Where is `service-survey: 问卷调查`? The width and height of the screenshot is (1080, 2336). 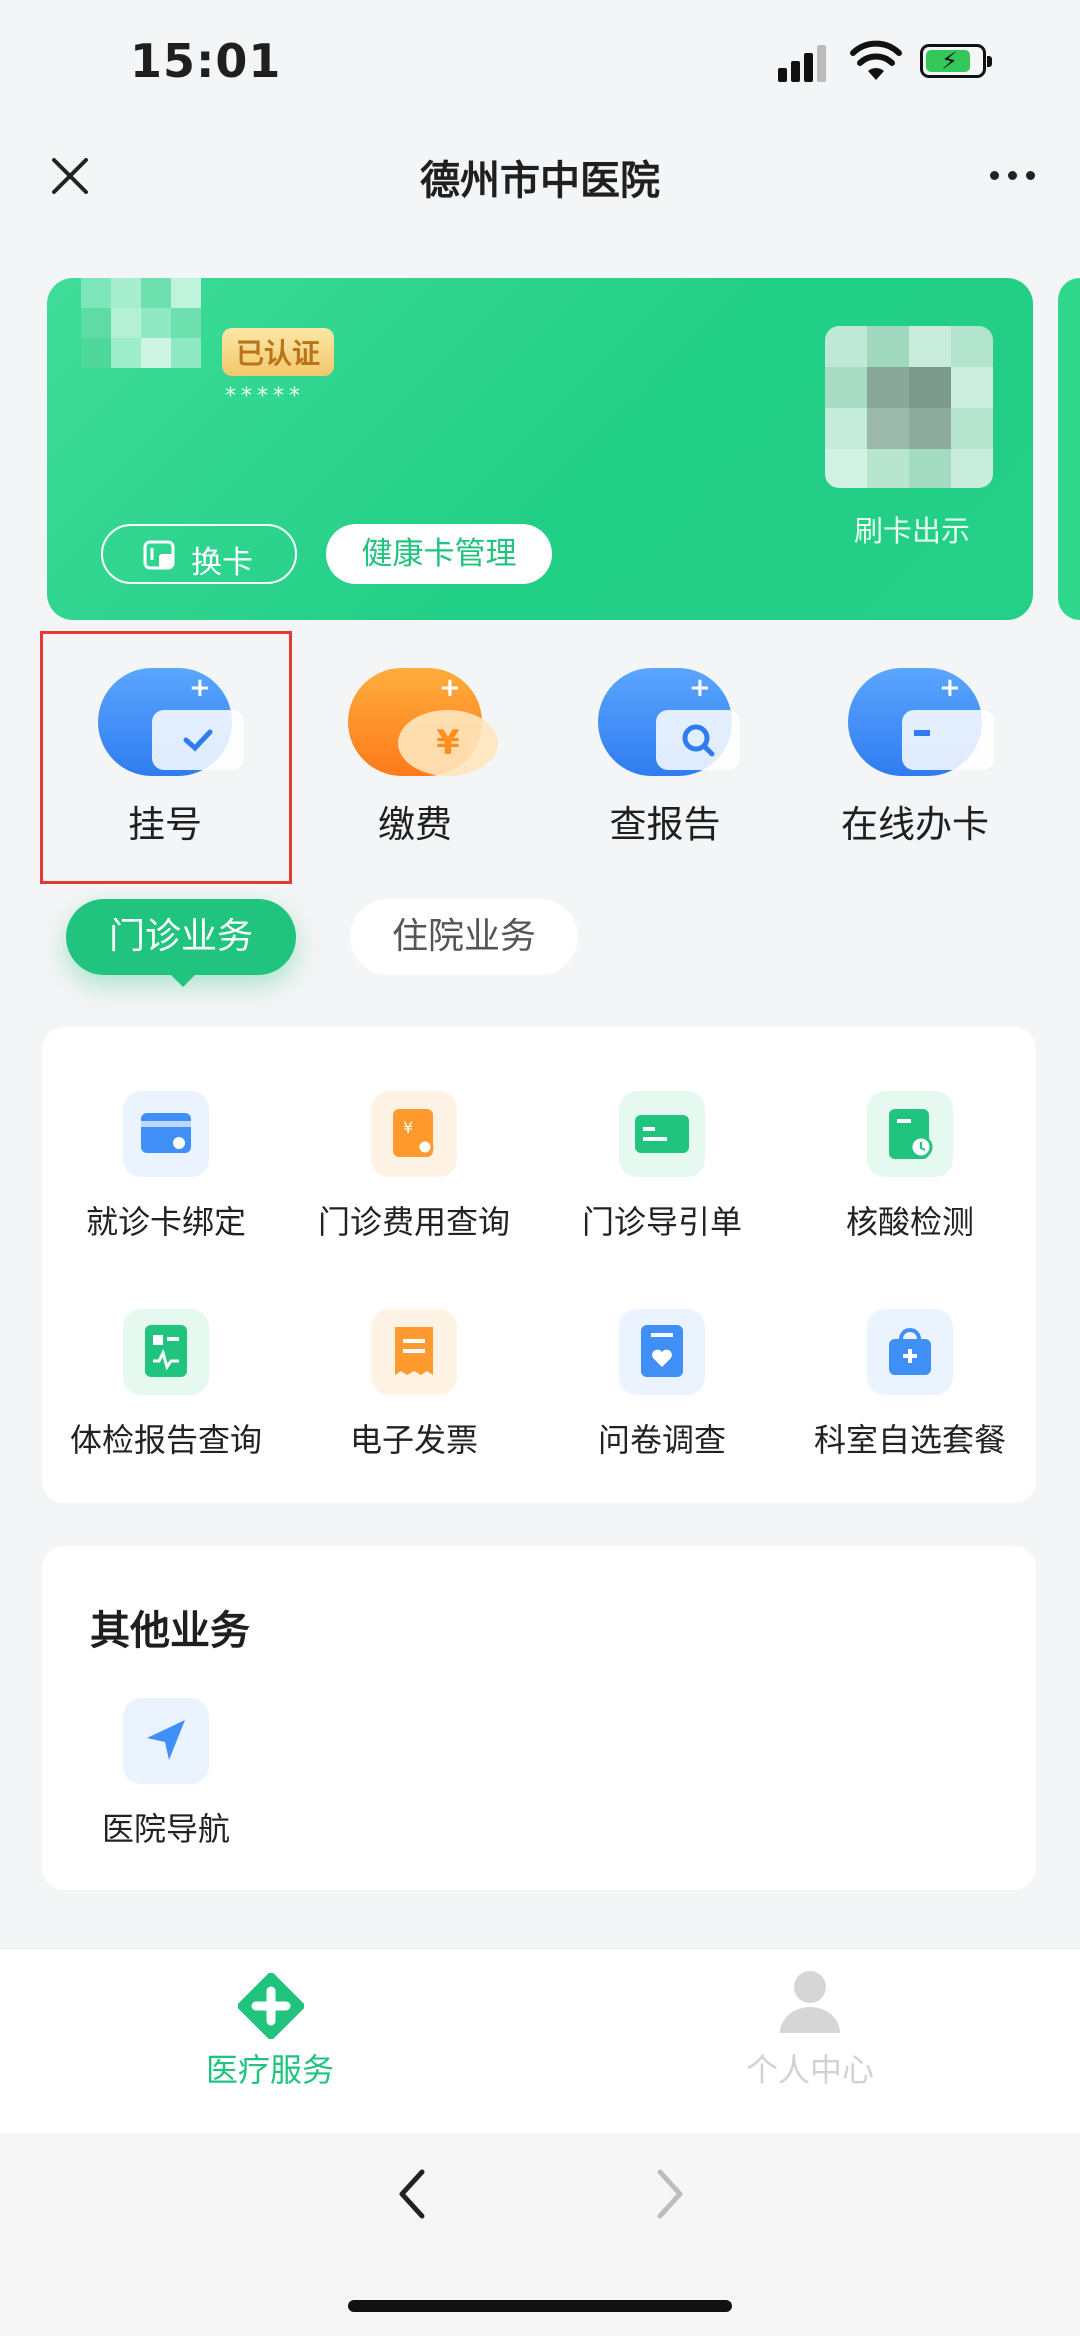
service-survey: 问卷调查 is located at coordinates (662, 1389).